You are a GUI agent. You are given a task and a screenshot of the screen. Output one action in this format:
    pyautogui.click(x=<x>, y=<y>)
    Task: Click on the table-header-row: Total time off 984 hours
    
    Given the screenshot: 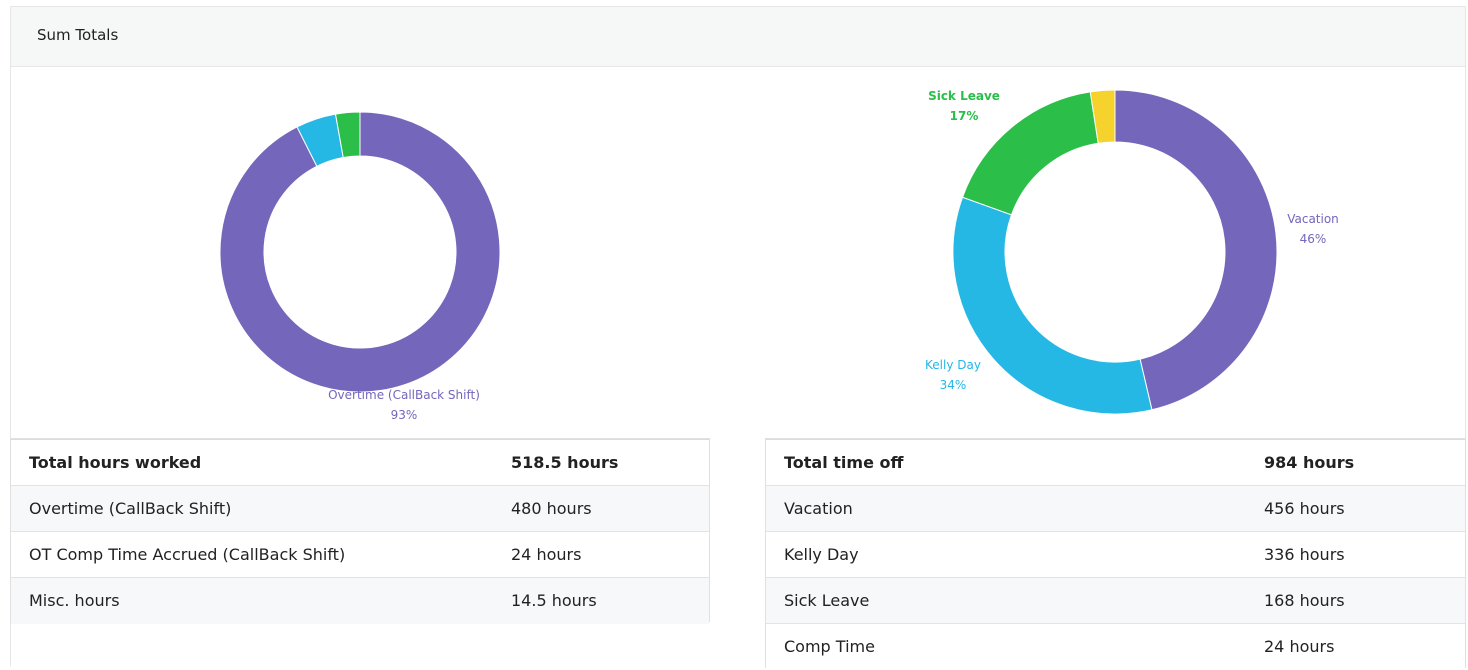 What is the action you would take?
    pyautogui.click(x=1115, y=462)
    